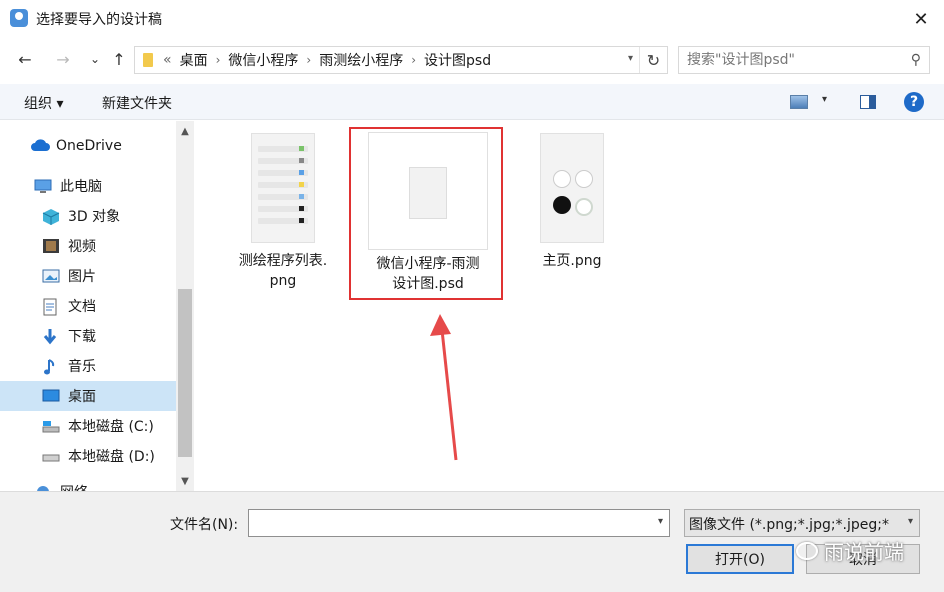 The width and height of the screenshot is (944, 592). I want to click on app-icon, so click(19, 18).